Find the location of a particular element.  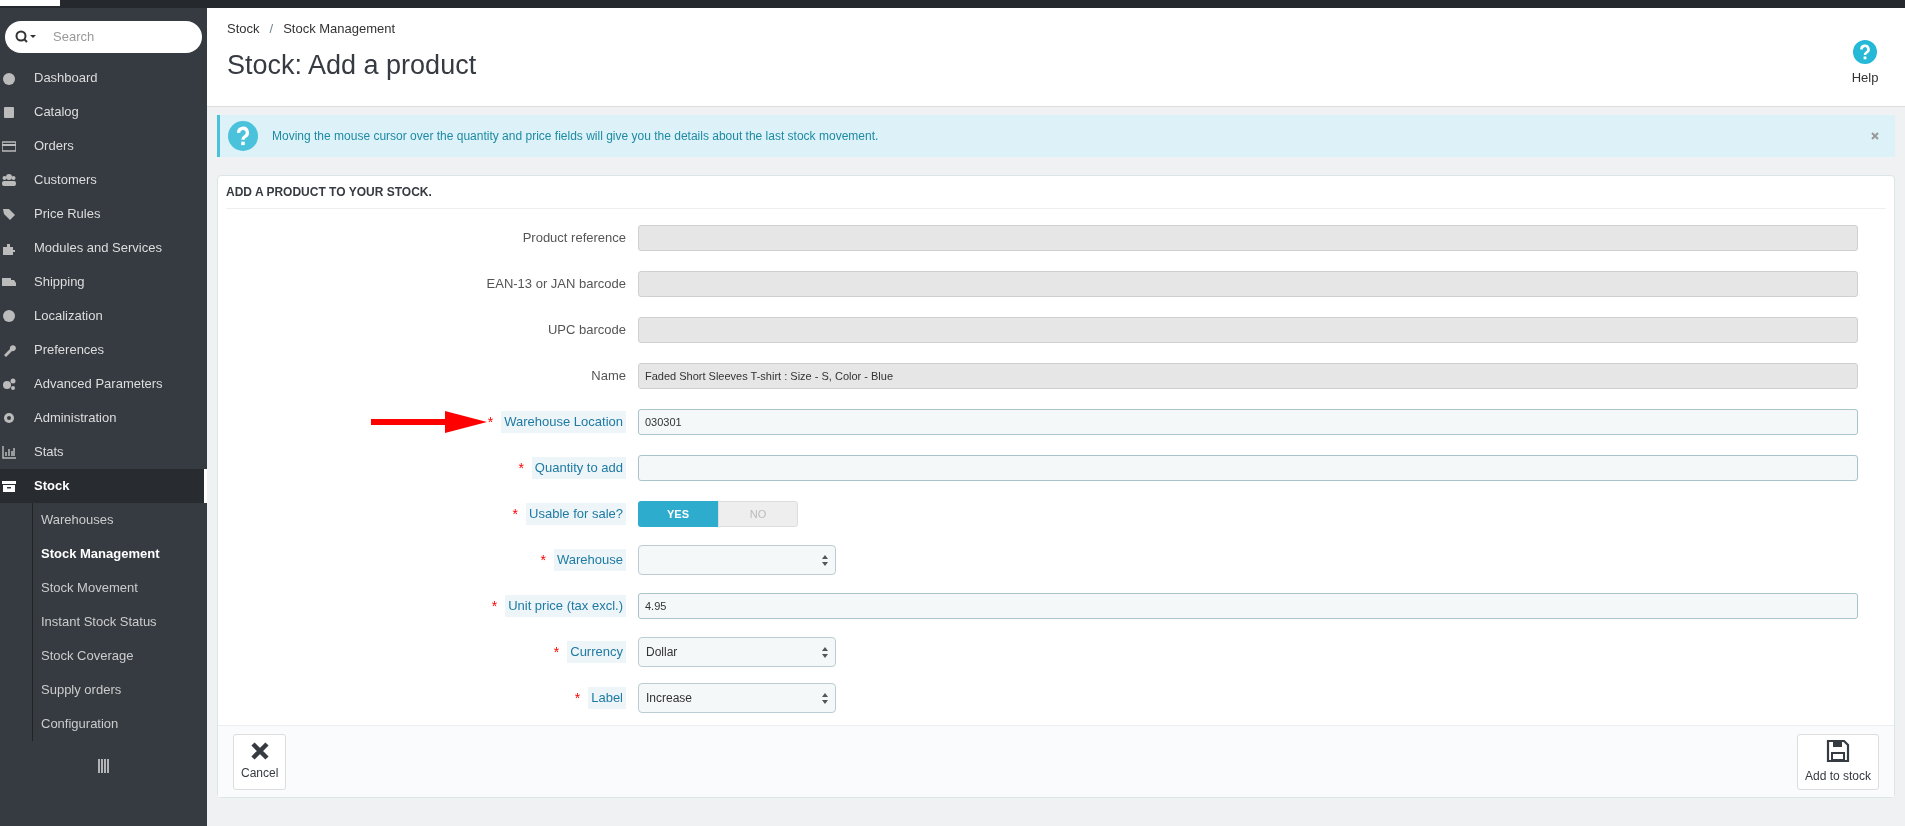

save-button: Add to stock is located at coordinates (1837, 761).